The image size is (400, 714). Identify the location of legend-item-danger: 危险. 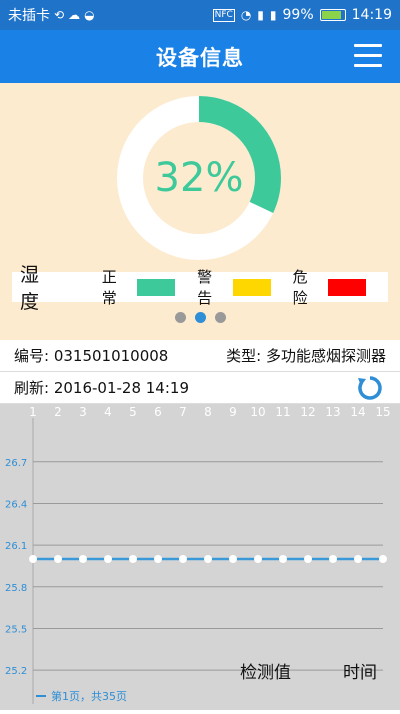
(329, 287).